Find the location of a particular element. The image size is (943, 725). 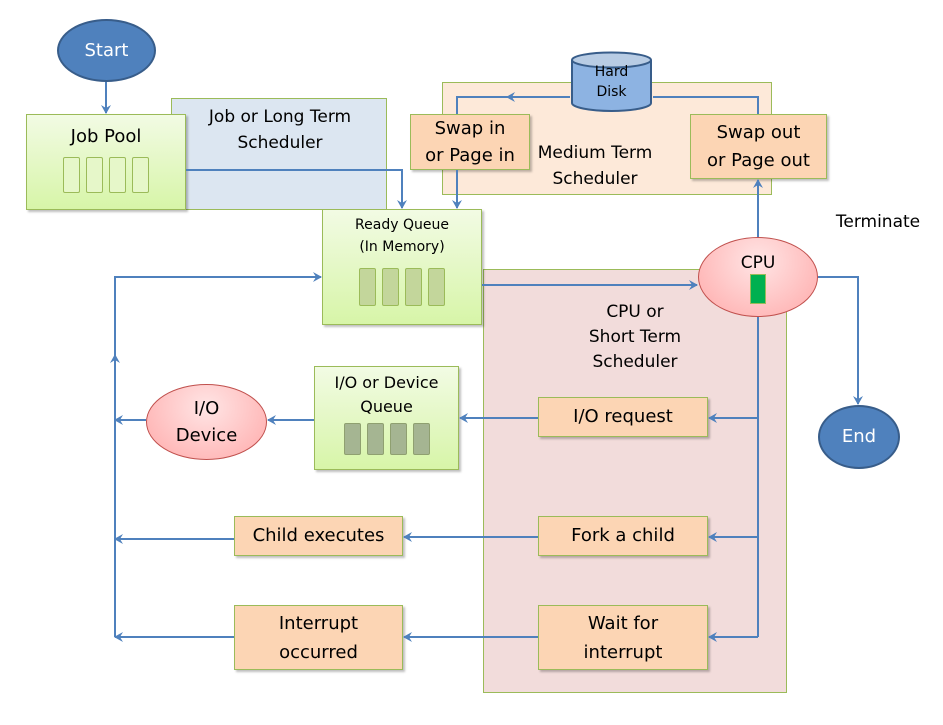

swap-in-line1: Swap in is located at coordinates (470, 128).